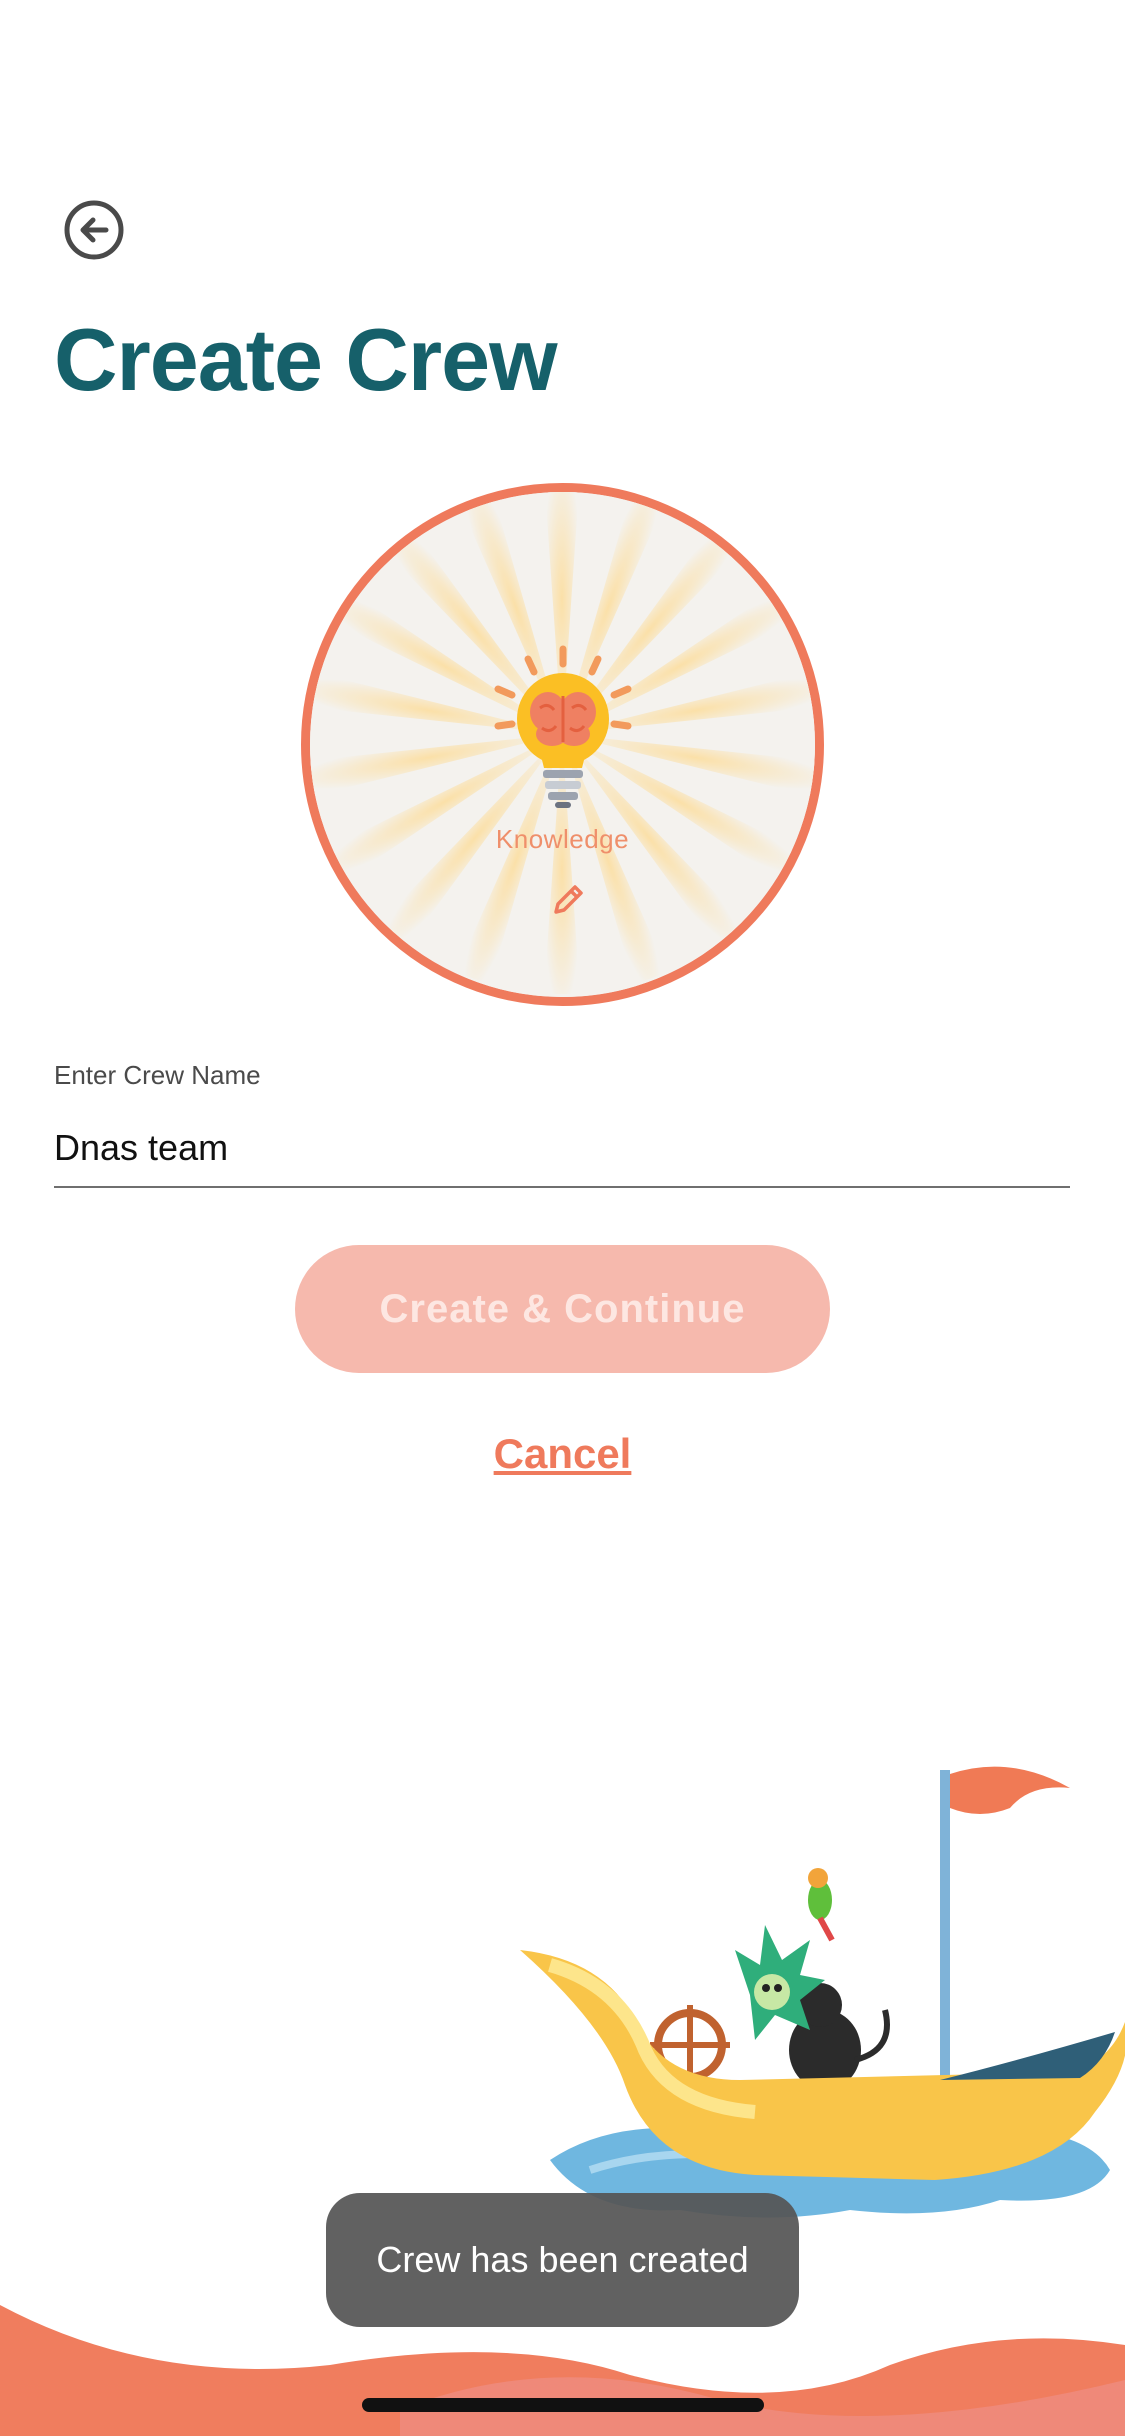 The width and height of the screenshot is (1125, 2436). I want to click on home-indicator, so click(563, 2405).